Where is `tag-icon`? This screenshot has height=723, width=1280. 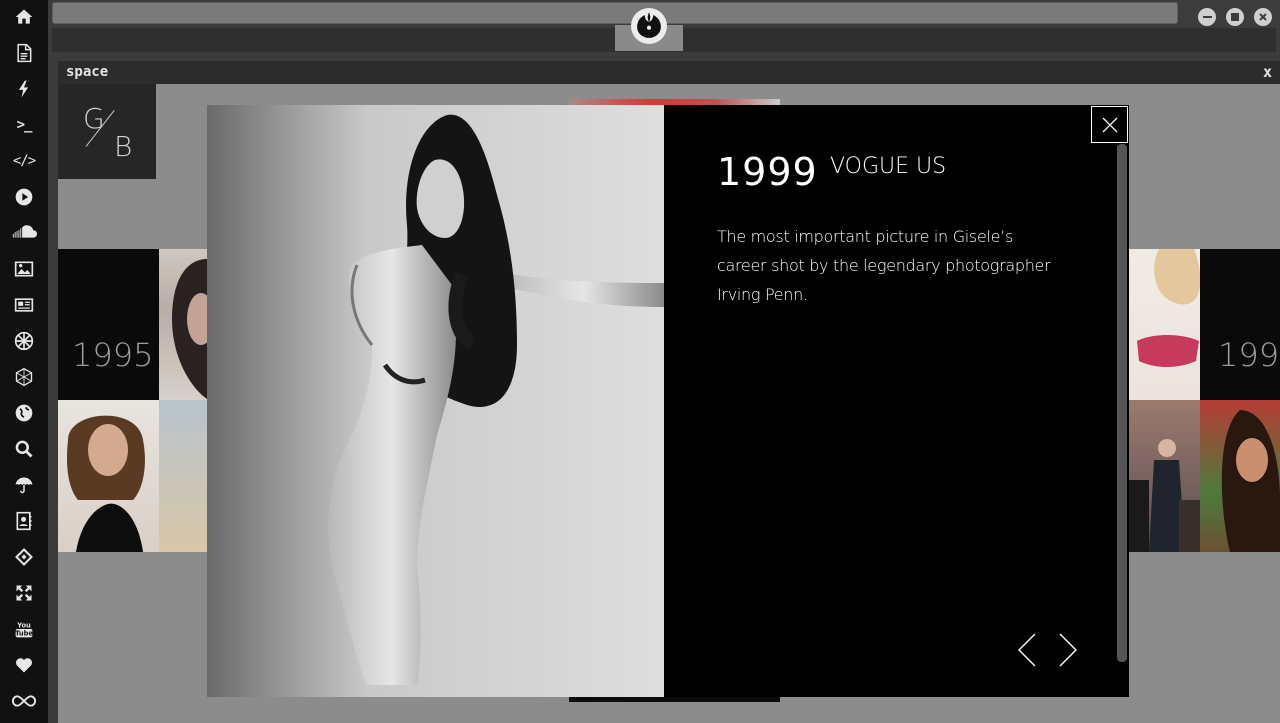
tag-icon is located at coordinates (24, 557).